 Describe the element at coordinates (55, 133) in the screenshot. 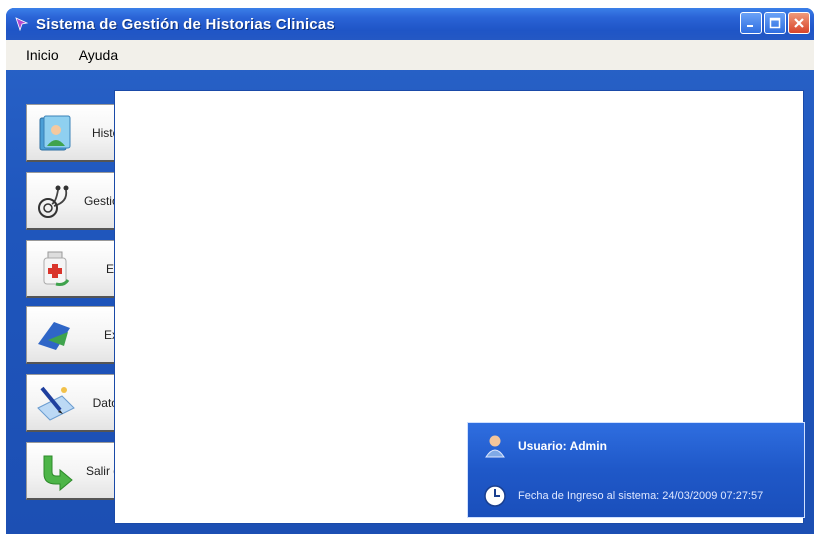

I see `patient-folder-icon` at that location.